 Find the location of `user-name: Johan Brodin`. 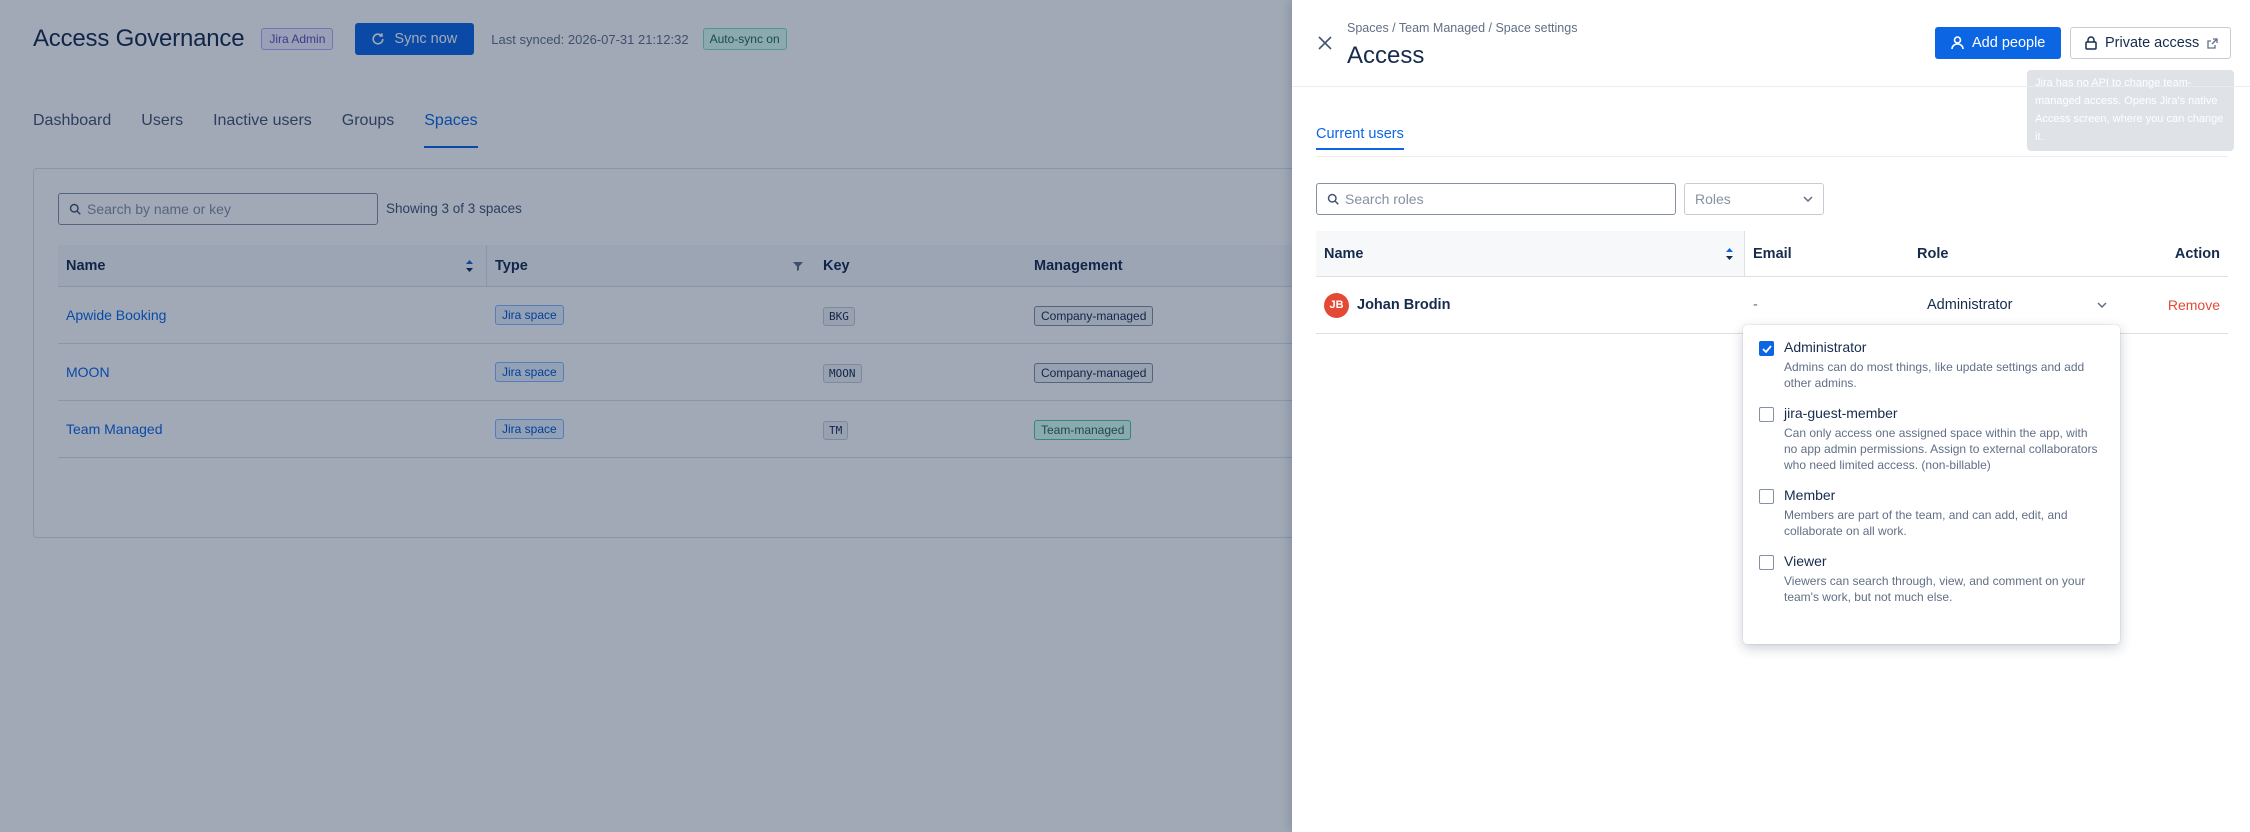

user-name: Johan Brodin is located at coordinates (1404, 305).